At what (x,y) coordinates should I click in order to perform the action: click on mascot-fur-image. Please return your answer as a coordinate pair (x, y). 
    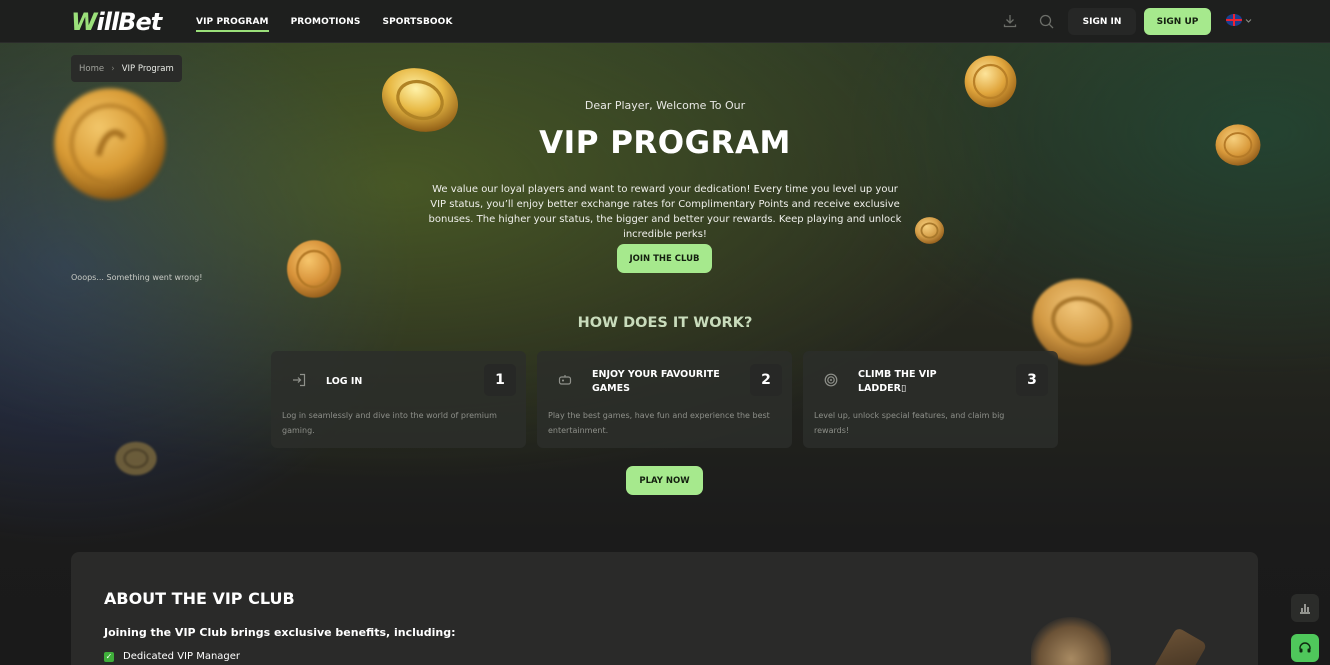
    Looking at the image, I should click on (1071, 641).